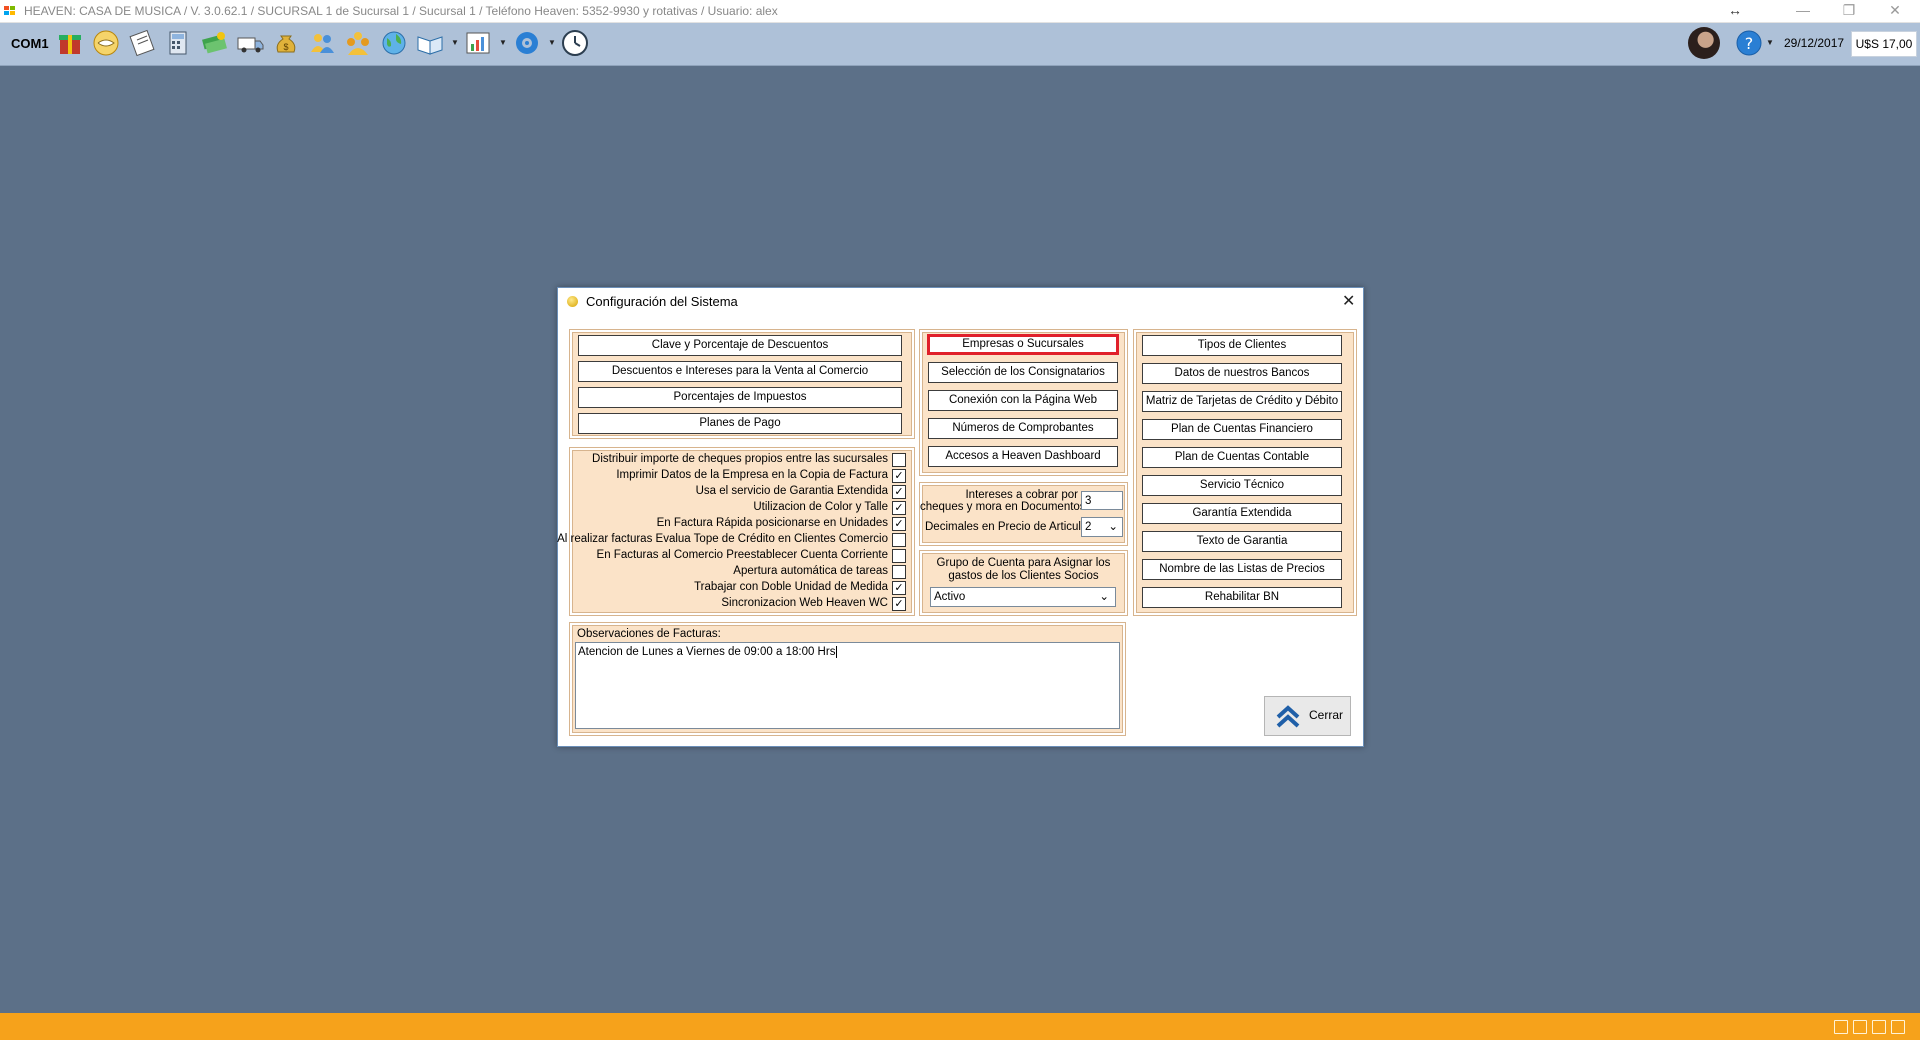 This screenshot has width=1920, height=1040. Describe the element at coordinates (70, 43) in the screenshot. I see `gift-icon` at that location.